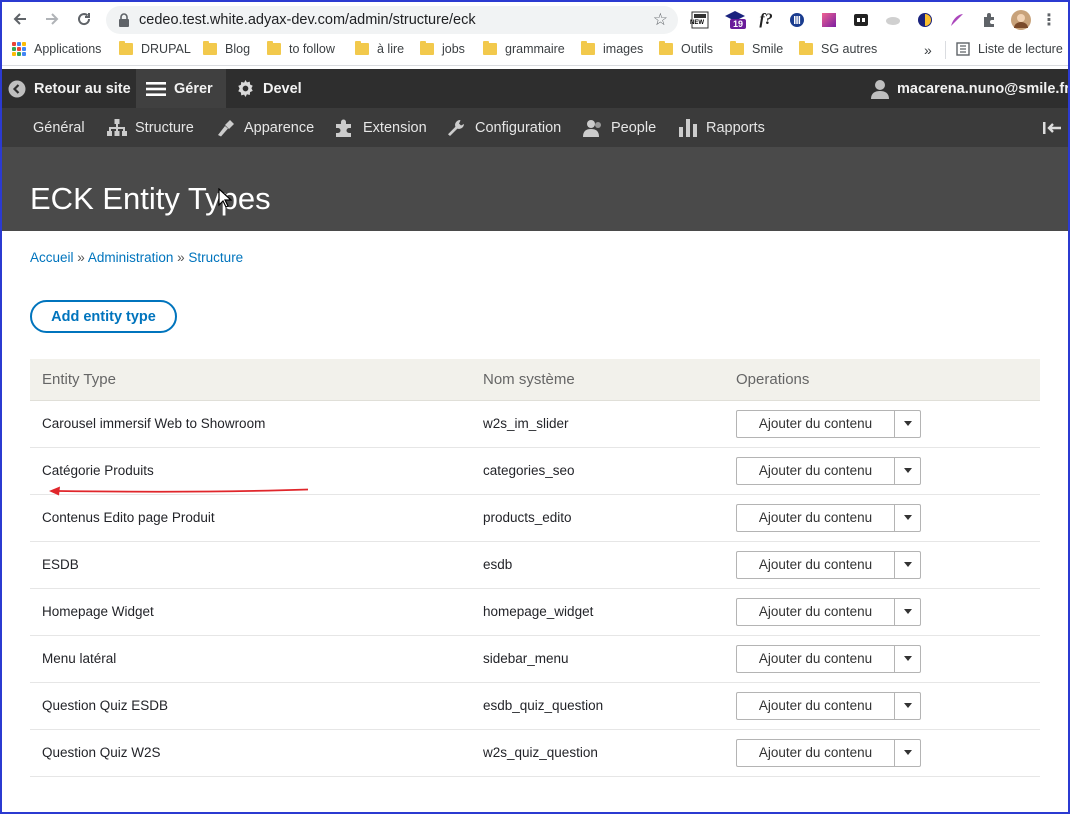  What do you see at coordinates (686, 48) in the screenshot?
I see `bookmark-outils: Outils` at bounding box center [686, 48].